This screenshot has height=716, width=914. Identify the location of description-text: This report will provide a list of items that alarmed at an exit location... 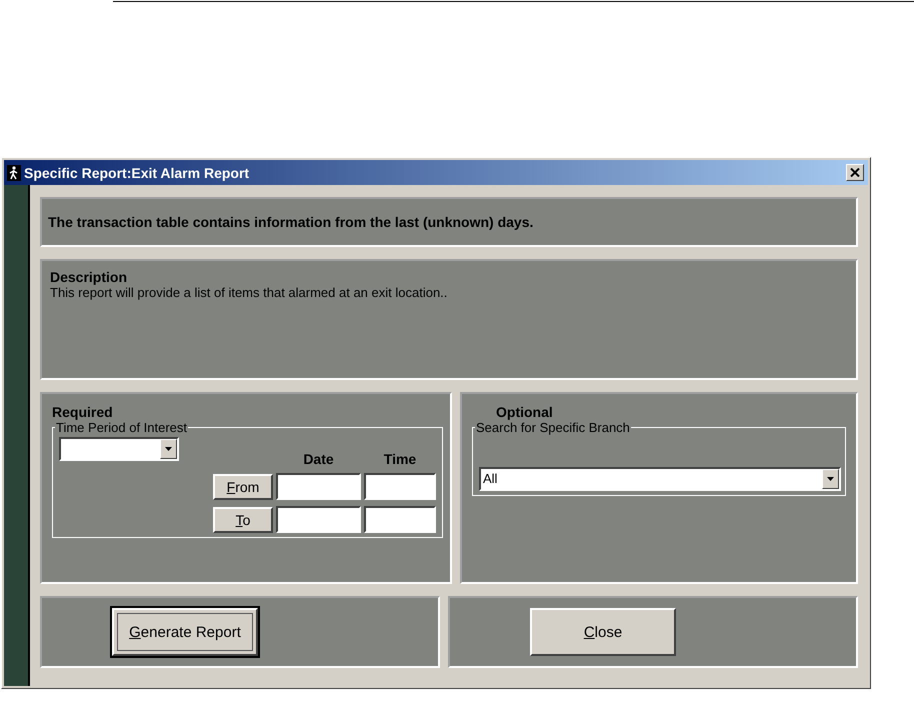
(249, 292).